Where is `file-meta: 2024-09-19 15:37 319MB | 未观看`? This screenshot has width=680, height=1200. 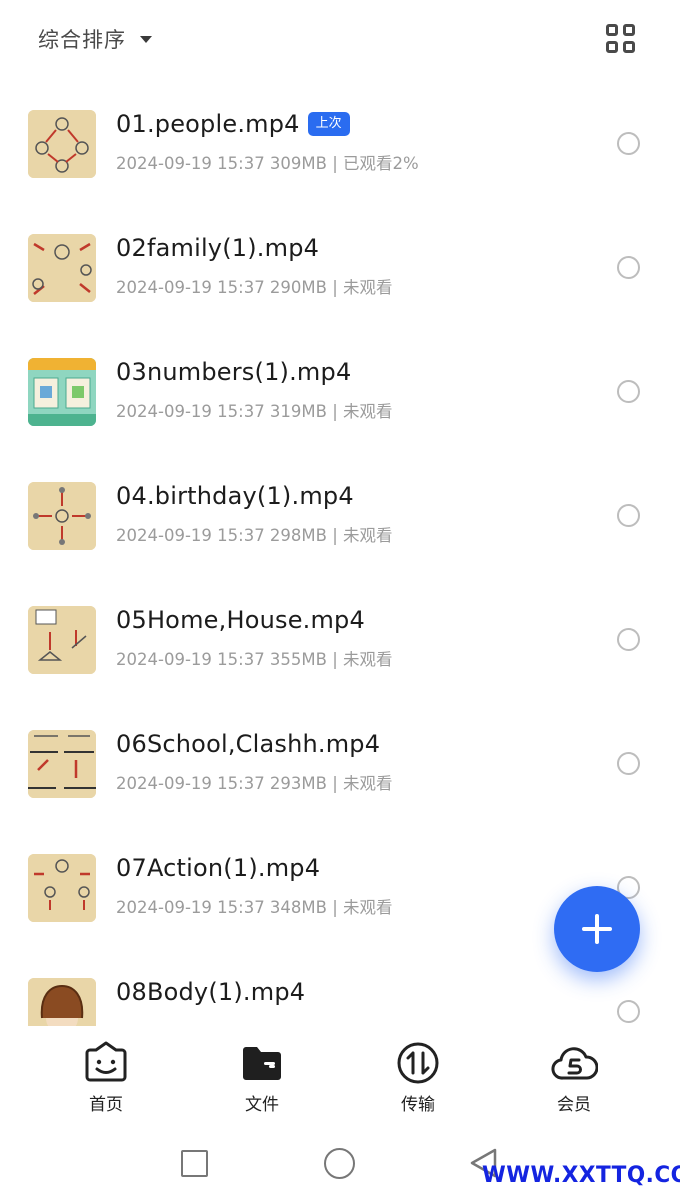
file-meta: 2024-09-19 15:37 319MB | 未观看 is located at coordinates (254, 411).